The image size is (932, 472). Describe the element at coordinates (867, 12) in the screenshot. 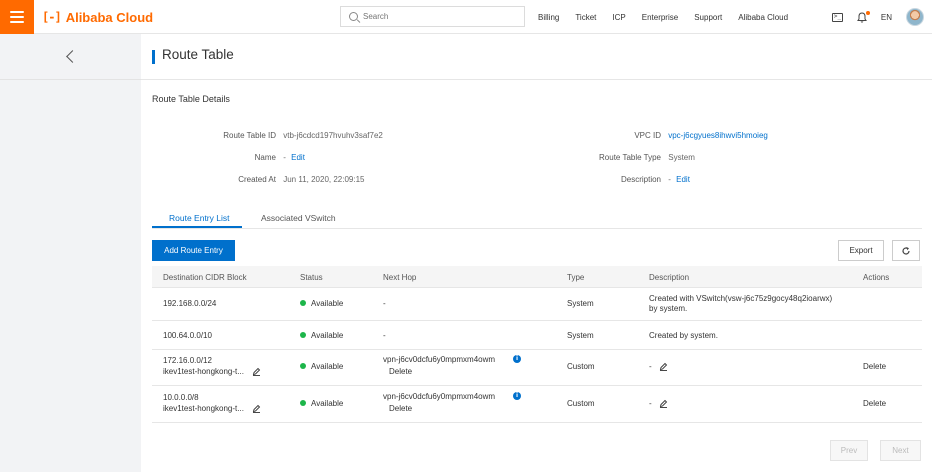

I see `notification-dot` at that location.